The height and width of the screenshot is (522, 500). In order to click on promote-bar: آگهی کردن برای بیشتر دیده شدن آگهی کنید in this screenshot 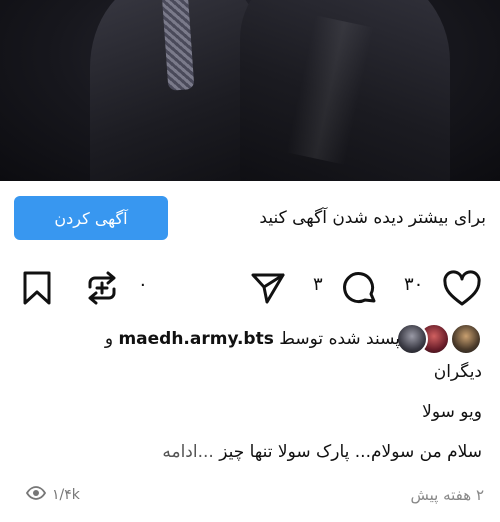, I will do `click(250, 218)`.